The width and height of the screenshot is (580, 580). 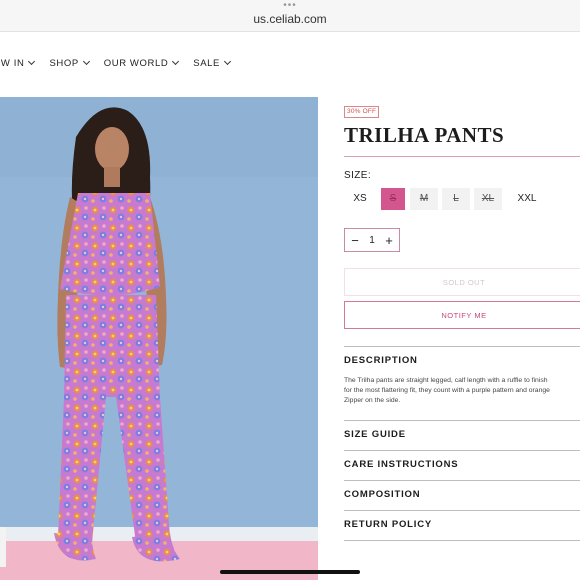 I want to click on browser-toolbar: ••• us.celiab.com, so click(x=290, y=16).